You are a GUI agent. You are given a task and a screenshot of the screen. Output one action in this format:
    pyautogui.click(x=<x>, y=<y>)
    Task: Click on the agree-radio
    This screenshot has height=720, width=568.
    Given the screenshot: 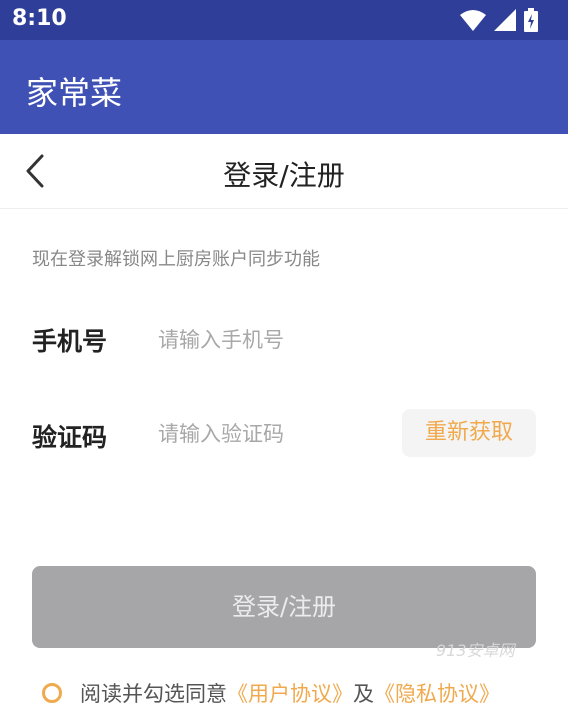 What is the action you would take?
    pyautogui.click(x=52, y=693)
    